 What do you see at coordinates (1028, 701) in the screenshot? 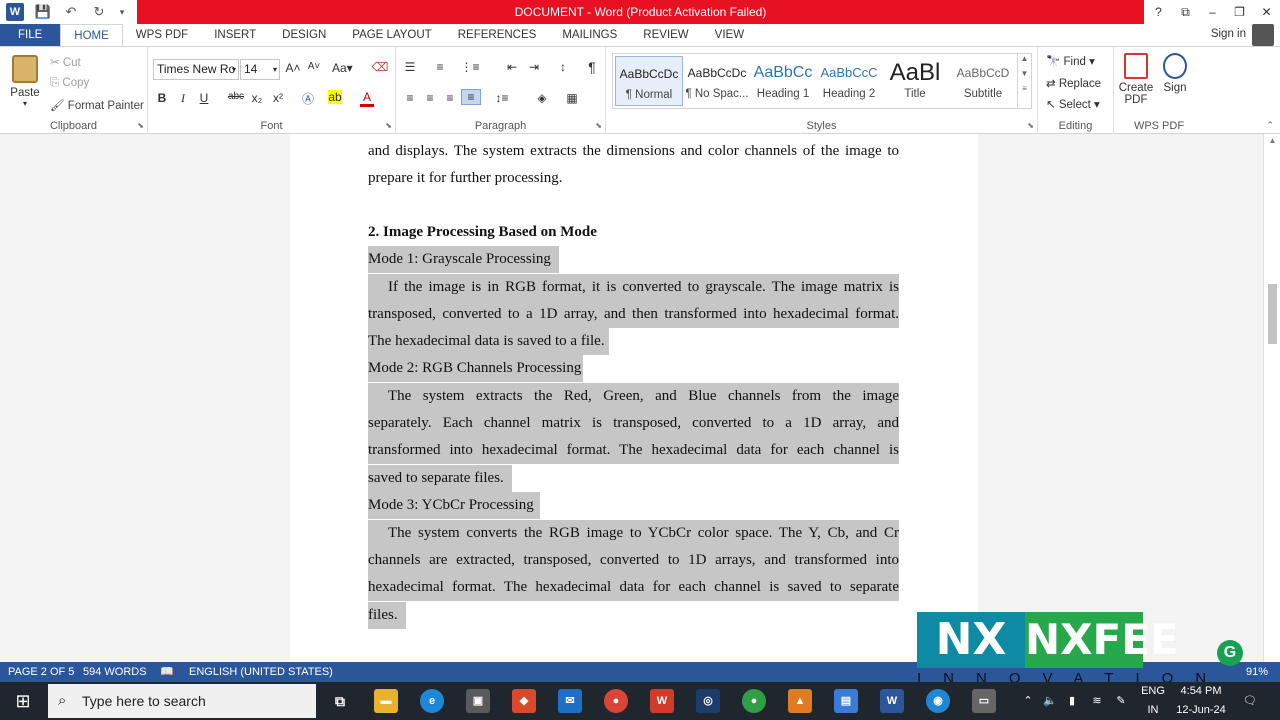
I see `tray-expand-icon: ⌃` at bounding box center [1028, 701].